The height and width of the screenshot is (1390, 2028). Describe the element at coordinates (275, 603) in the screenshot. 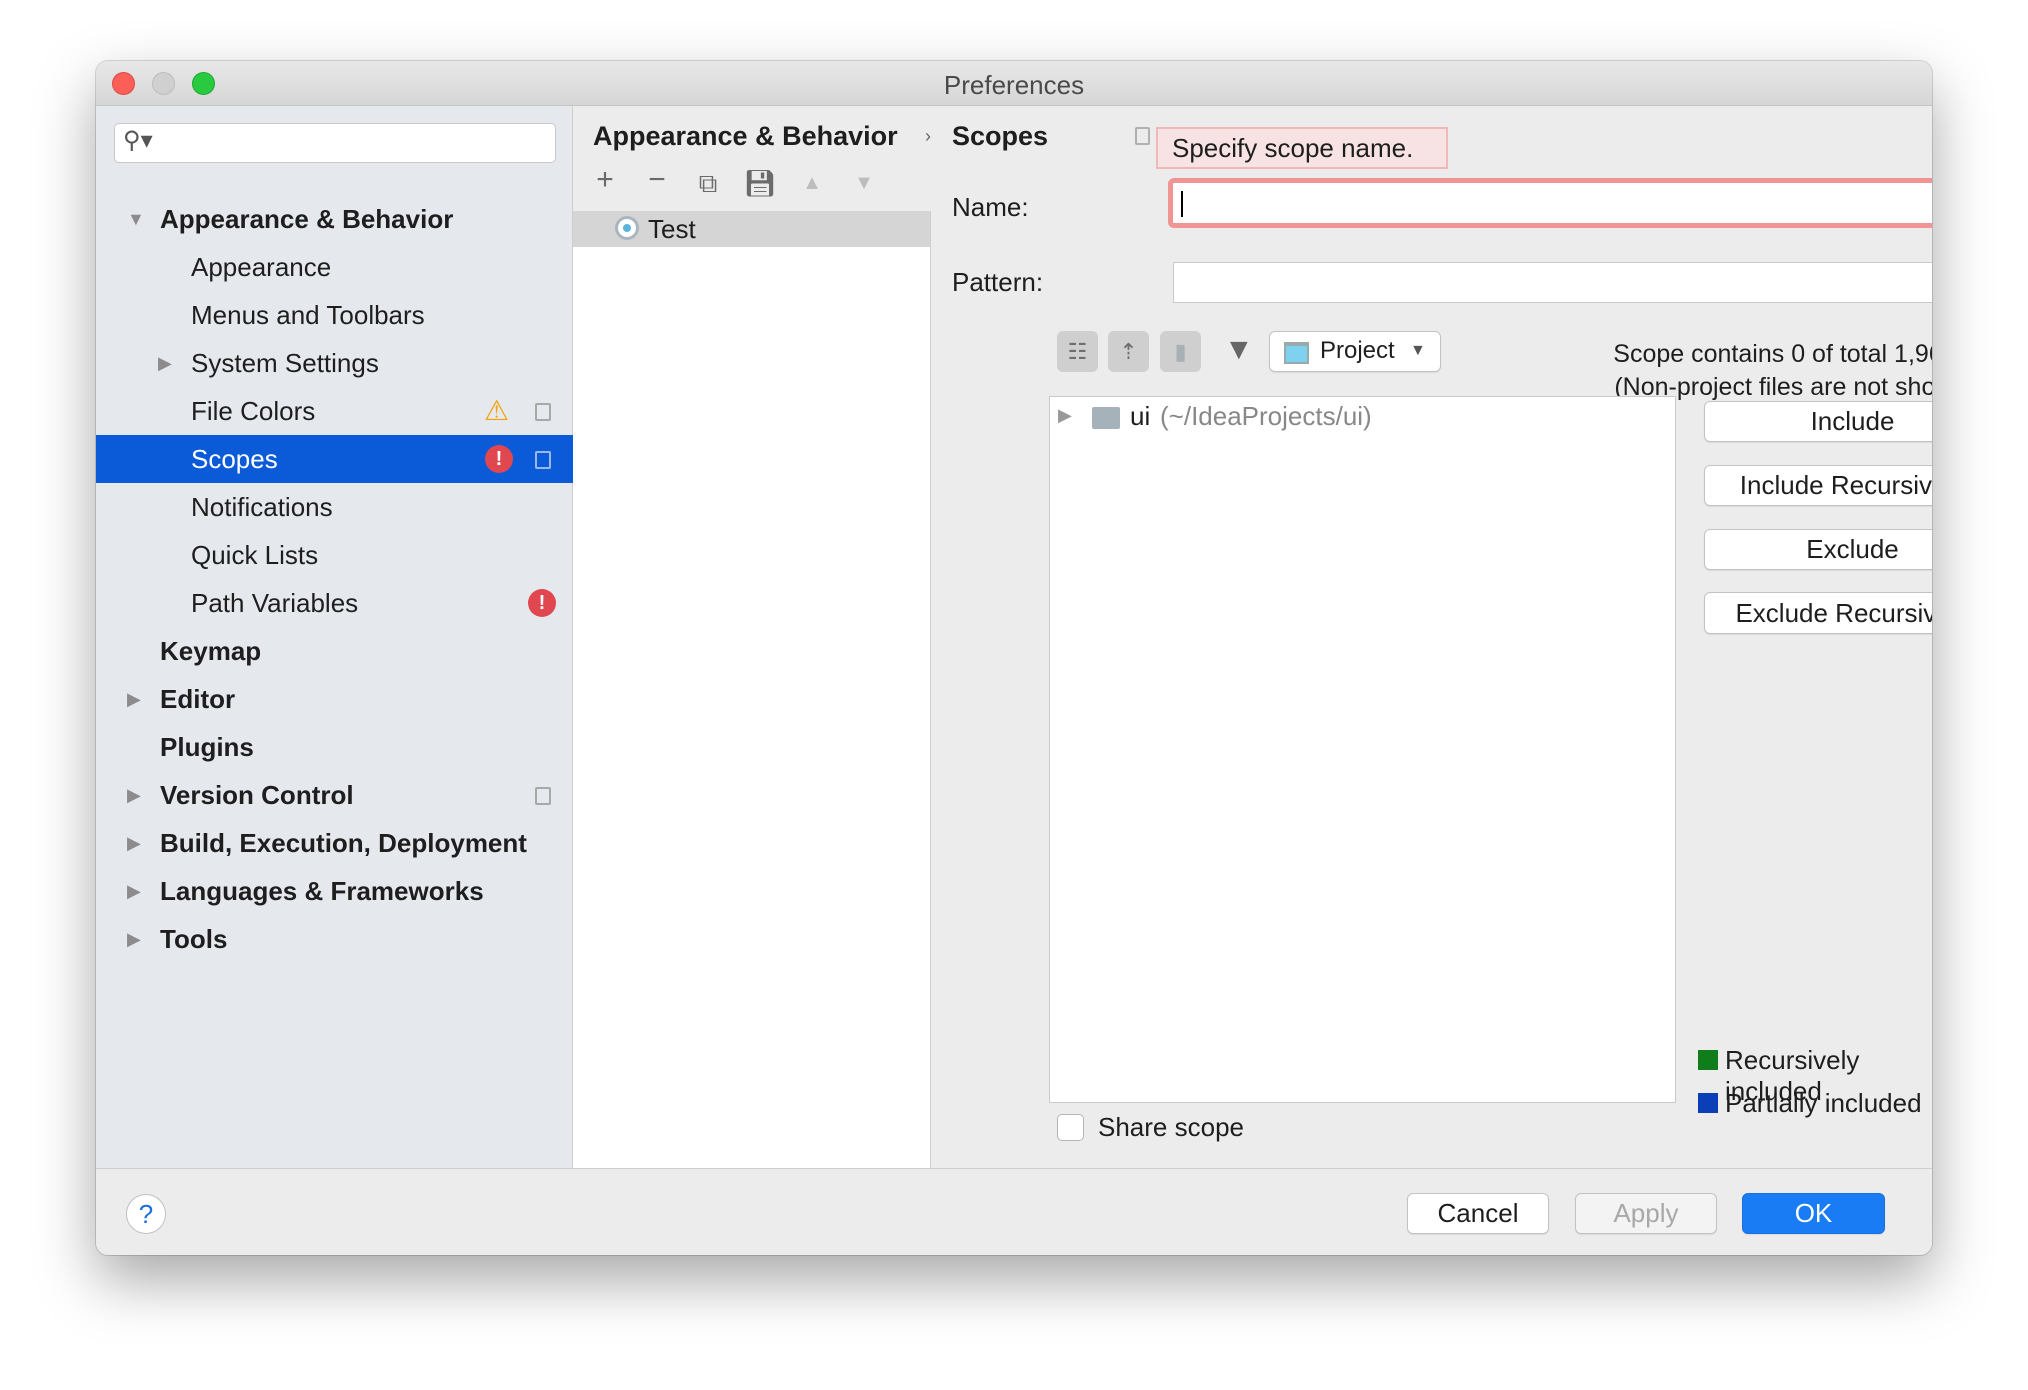

I see `sidebar-item-label: Path Variables` at that location.